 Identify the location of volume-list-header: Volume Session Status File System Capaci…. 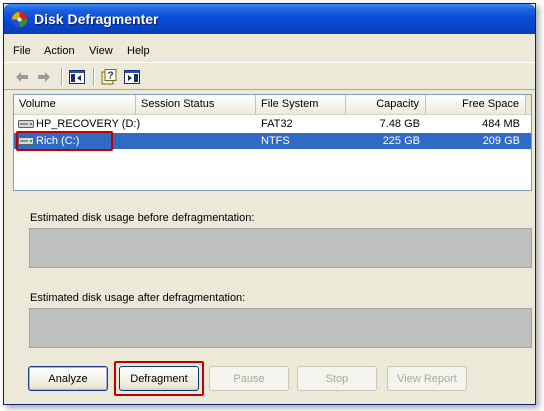
(272, 105).